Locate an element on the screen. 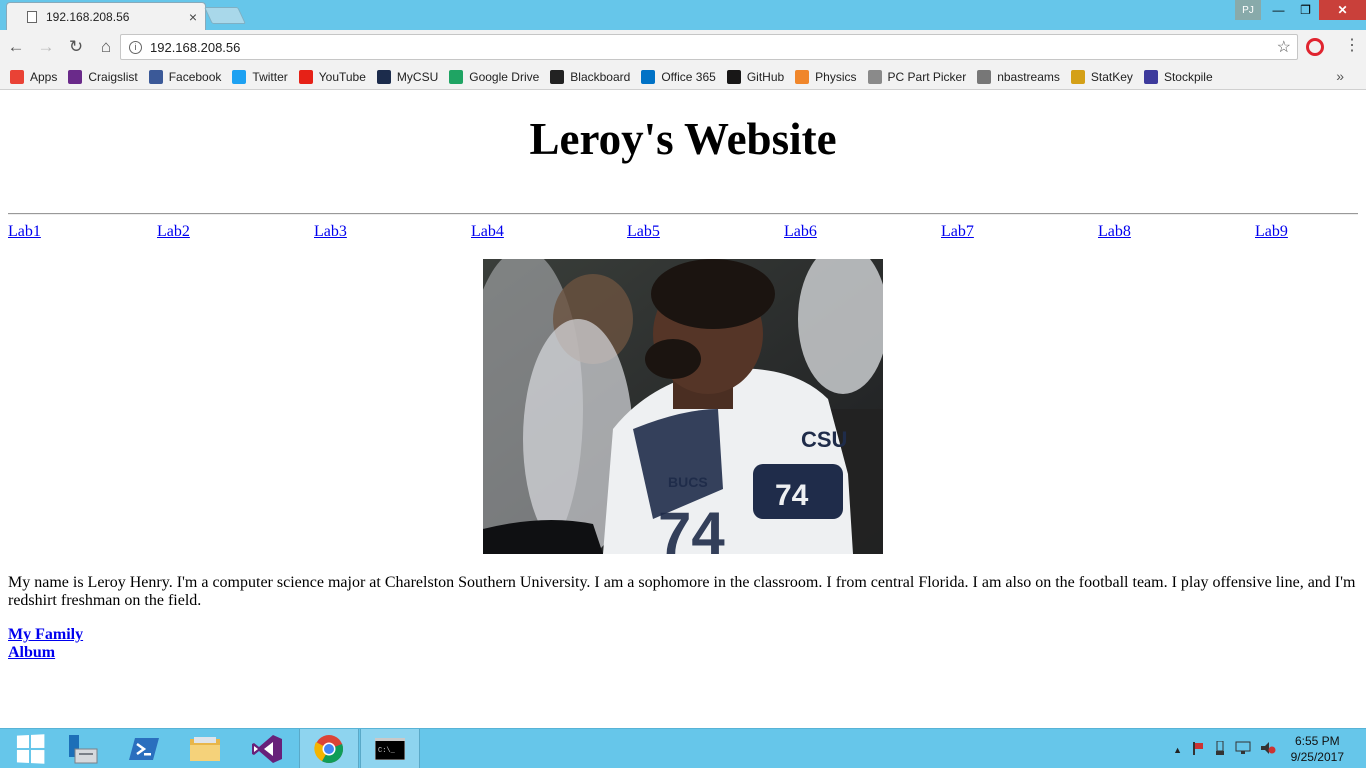 The width and height of the screenshot is (1366, 768). page-icon is located at coordinates (32, 16).